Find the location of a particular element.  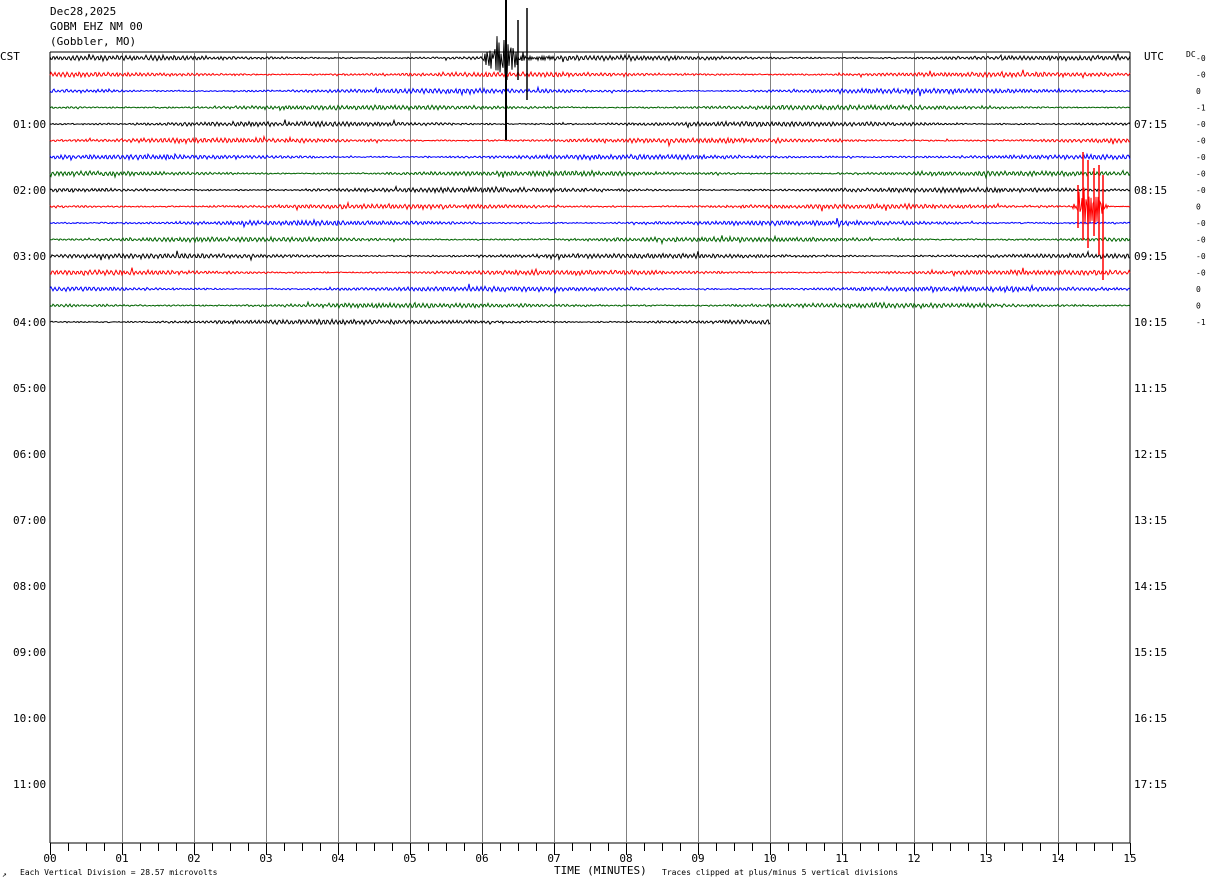

dc-offset-header: DC is located at coordinates (1191, 54).